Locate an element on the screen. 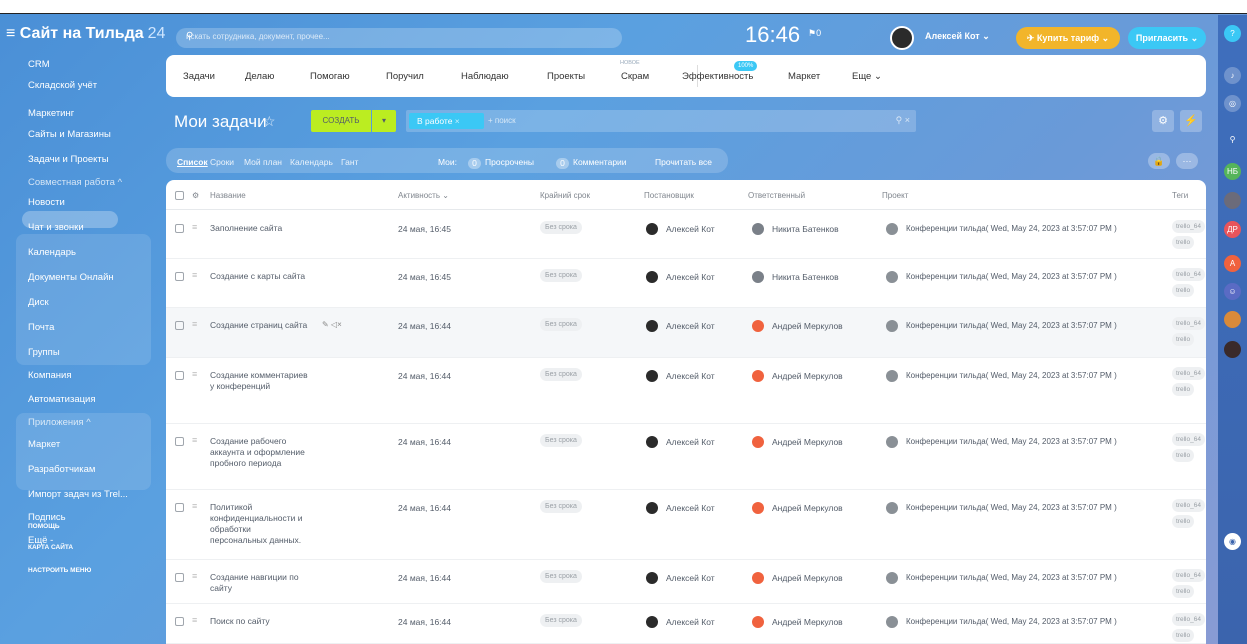 This screenshot has height=644, width=1247. tab-item: Помогаю is located at coordinates (330, 76).